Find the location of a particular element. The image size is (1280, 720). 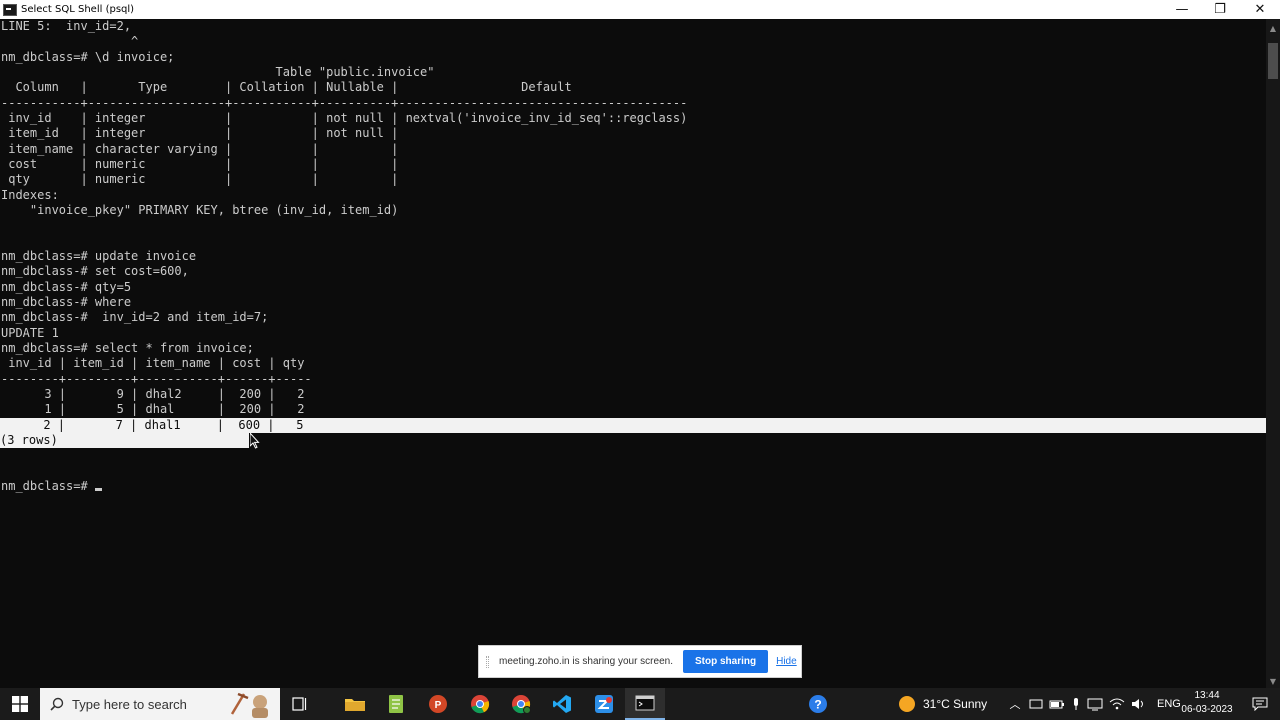

title-bar: Select SQL Shell (psql) is located at coordinates (640, 9).